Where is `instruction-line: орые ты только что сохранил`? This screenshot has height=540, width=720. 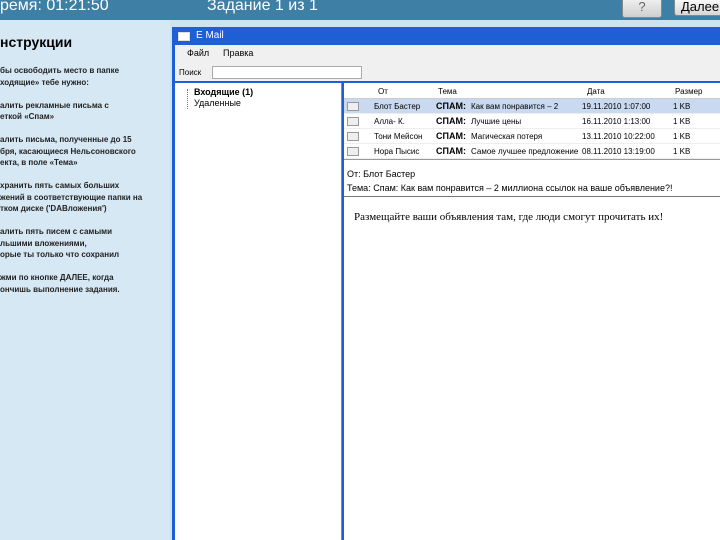 instruction-line: орые ты только что сохранил is located at coordinates (60, 254).